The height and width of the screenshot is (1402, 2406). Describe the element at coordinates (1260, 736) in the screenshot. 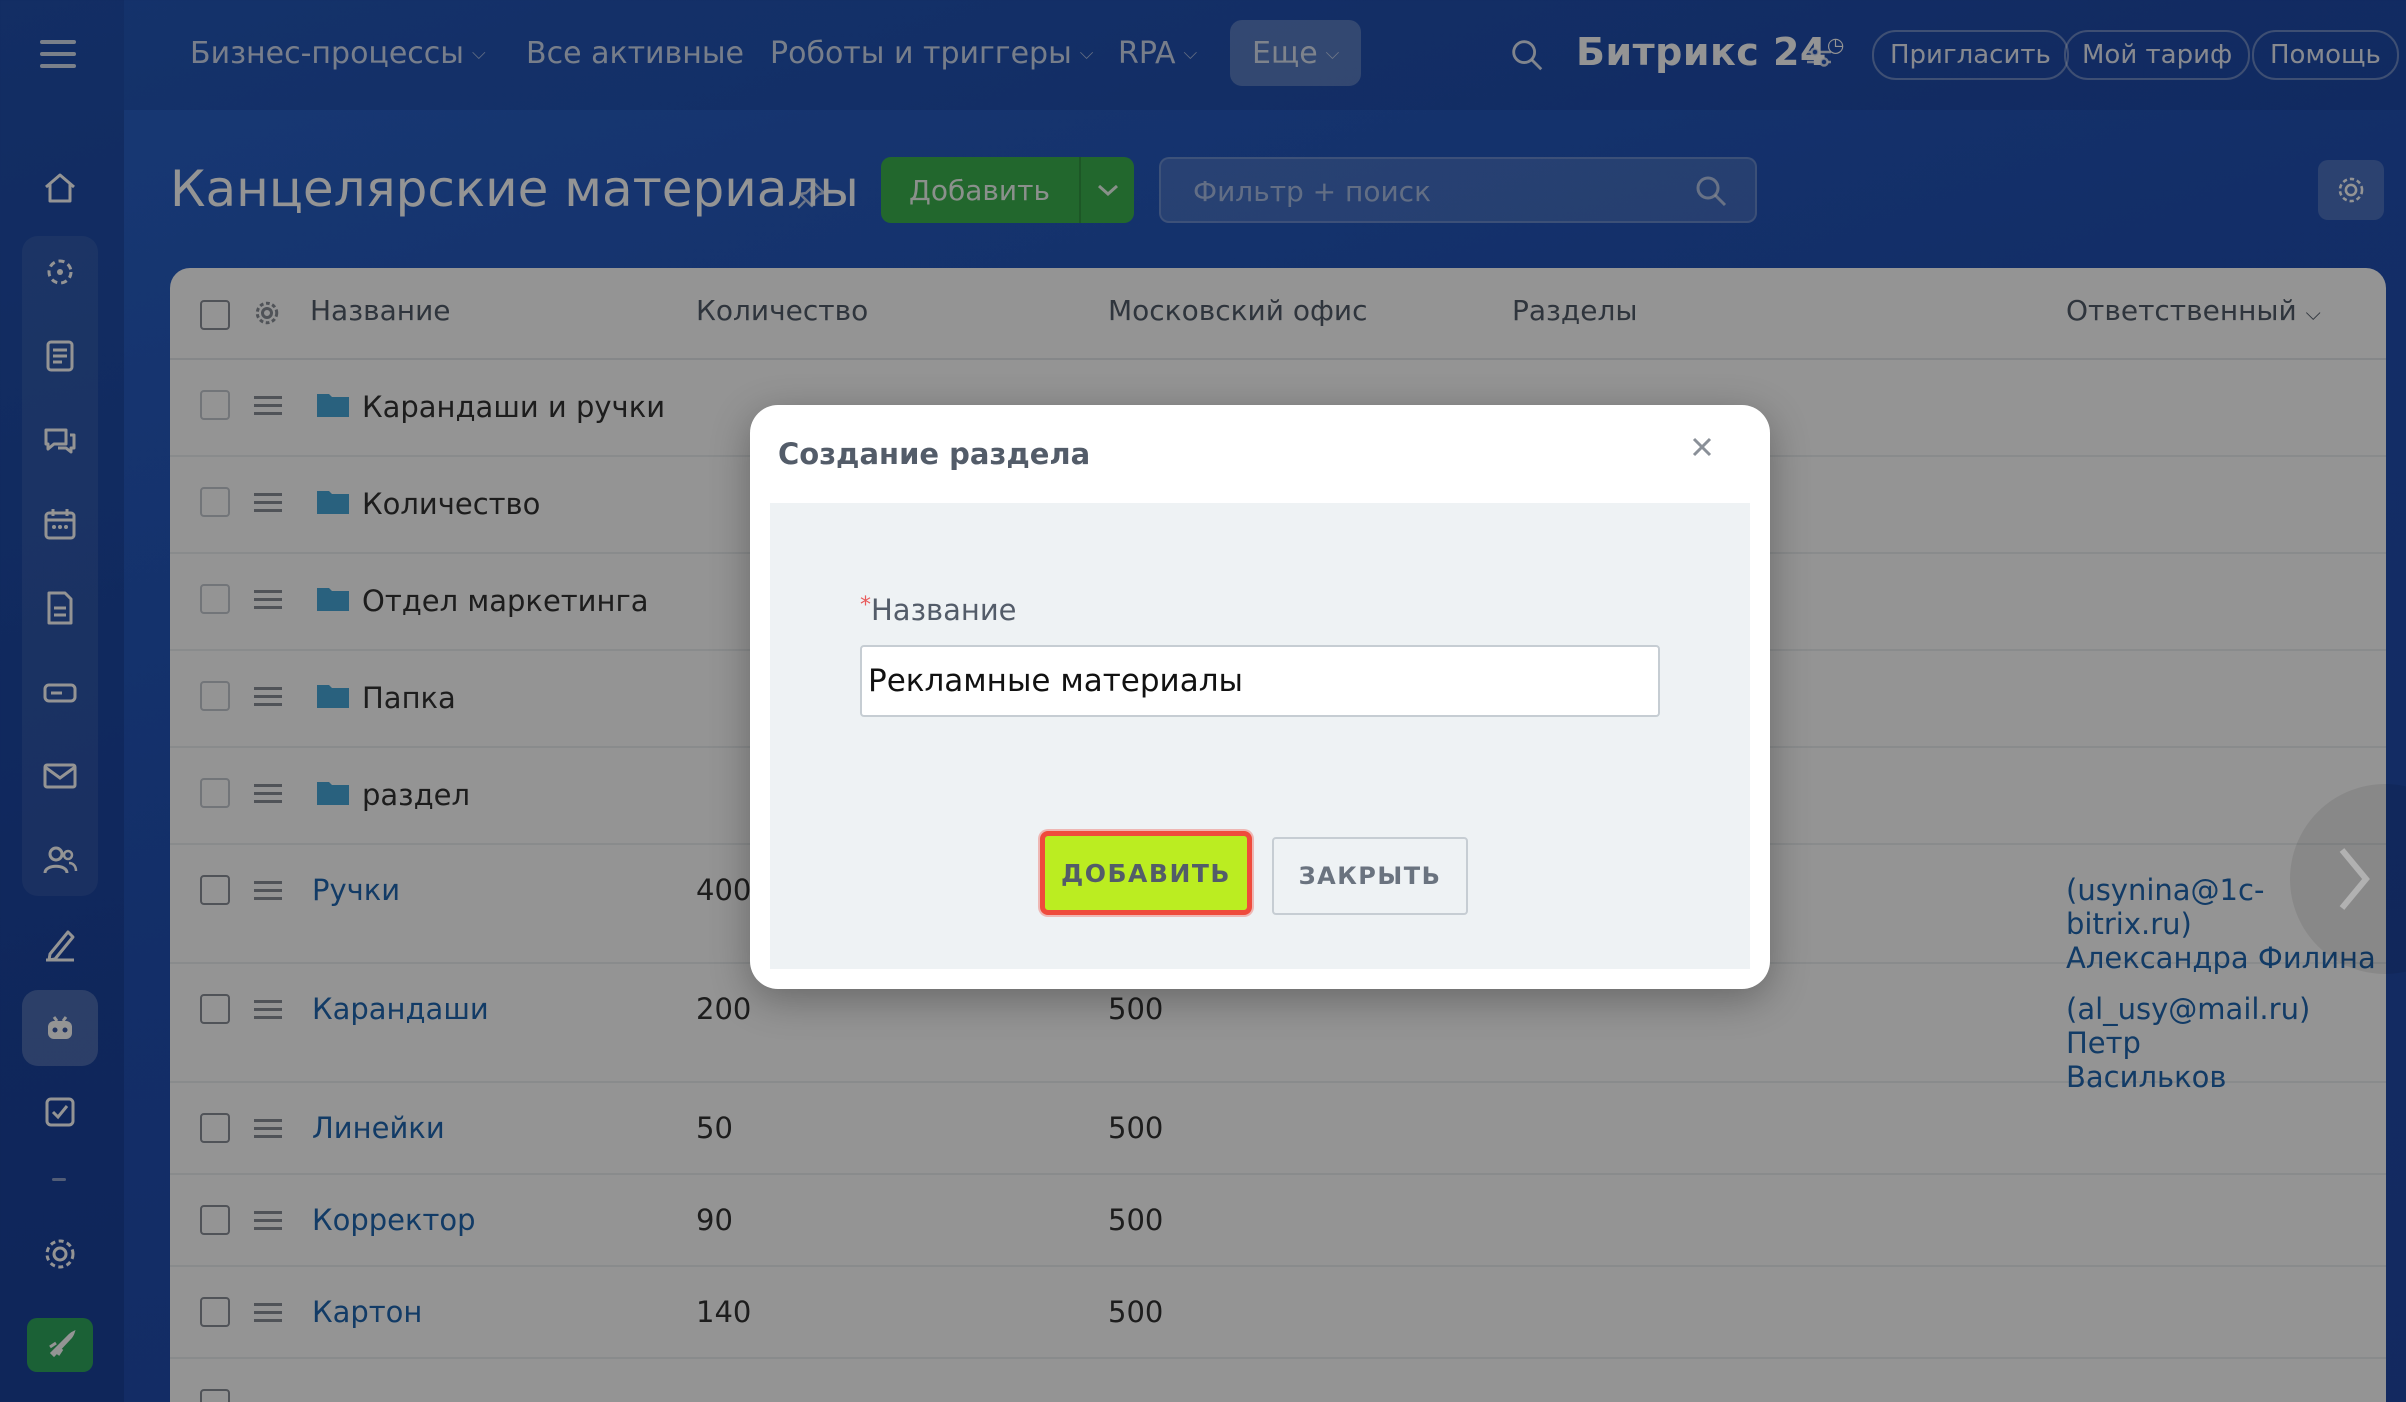

I see `dialog-body: *Название ДОБАВИТЬ ЗАКРЫТЬ` at that location.